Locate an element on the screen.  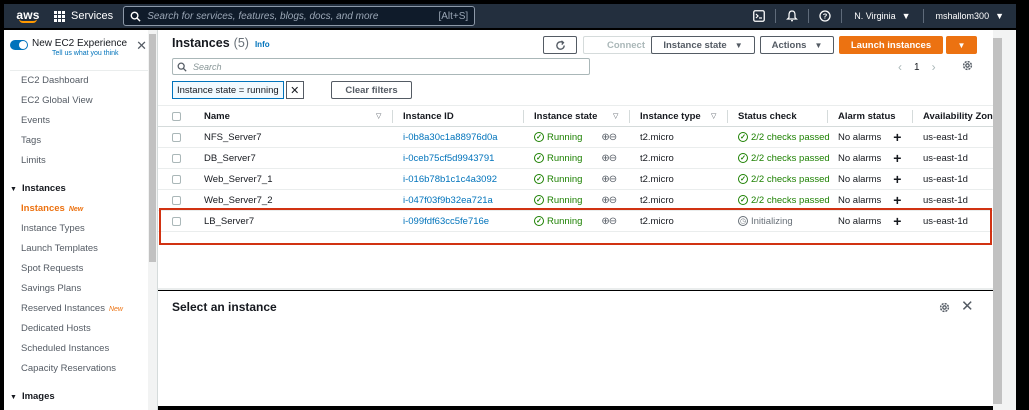
actions-dropdown: Actions ▼ is located at coordinates (797, 45).